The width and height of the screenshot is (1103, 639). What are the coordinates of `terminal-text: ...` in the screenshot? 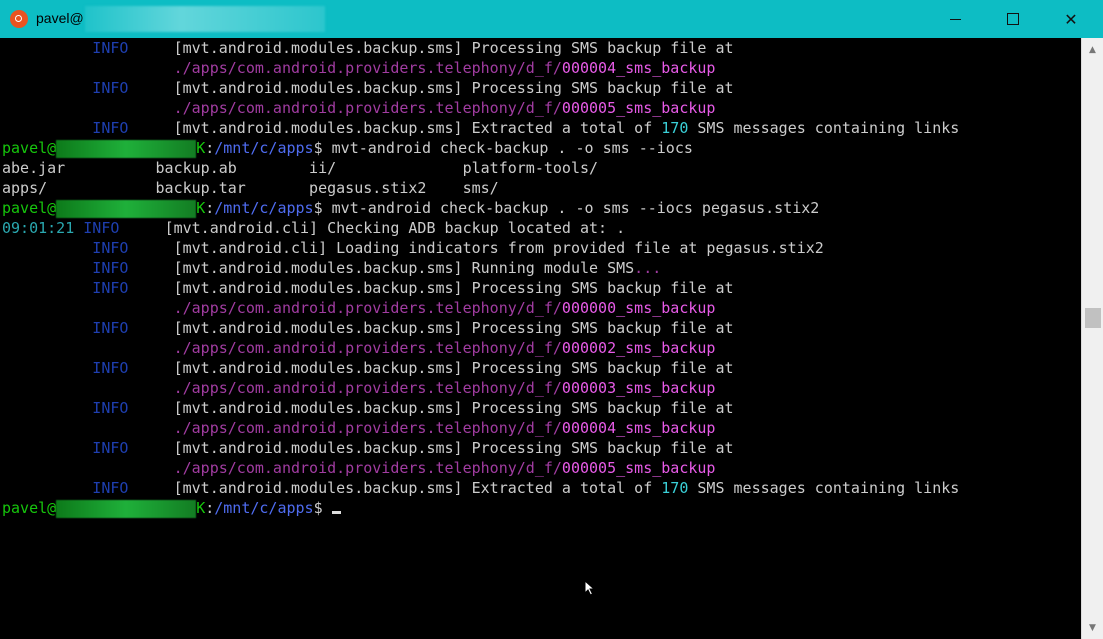 It's located at (648, 268).